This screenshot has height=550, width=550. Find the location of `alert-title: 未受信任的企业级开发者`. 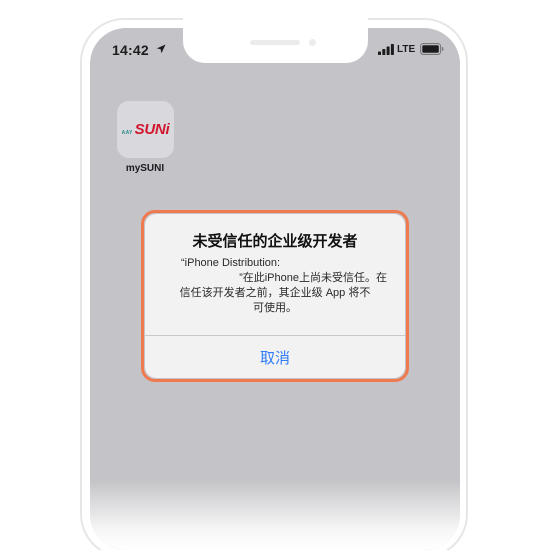

alert-title: 未受信任的企业级开发者 is located at coordinates (275, 241).